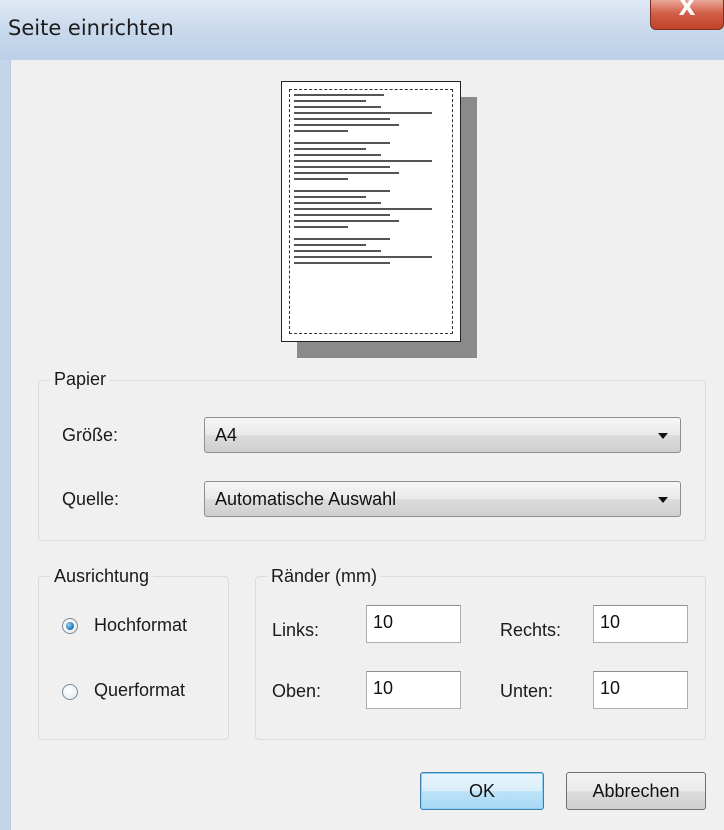 This screenshot has width=724, height=830. Describe the element at coordinates (687, 10) in the screenshot. I see `close-icon: X` at that location.